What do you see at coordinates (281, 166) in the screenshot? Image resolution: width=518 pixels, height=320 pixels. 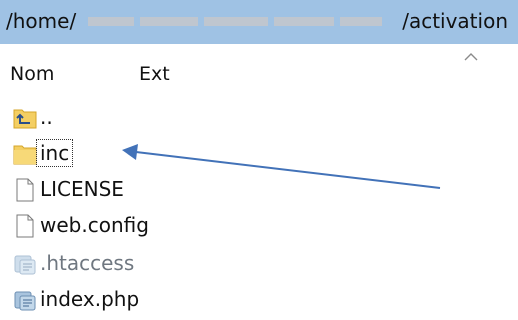 I see `annotation-arrow-icon` at bounding box center [281, 166].